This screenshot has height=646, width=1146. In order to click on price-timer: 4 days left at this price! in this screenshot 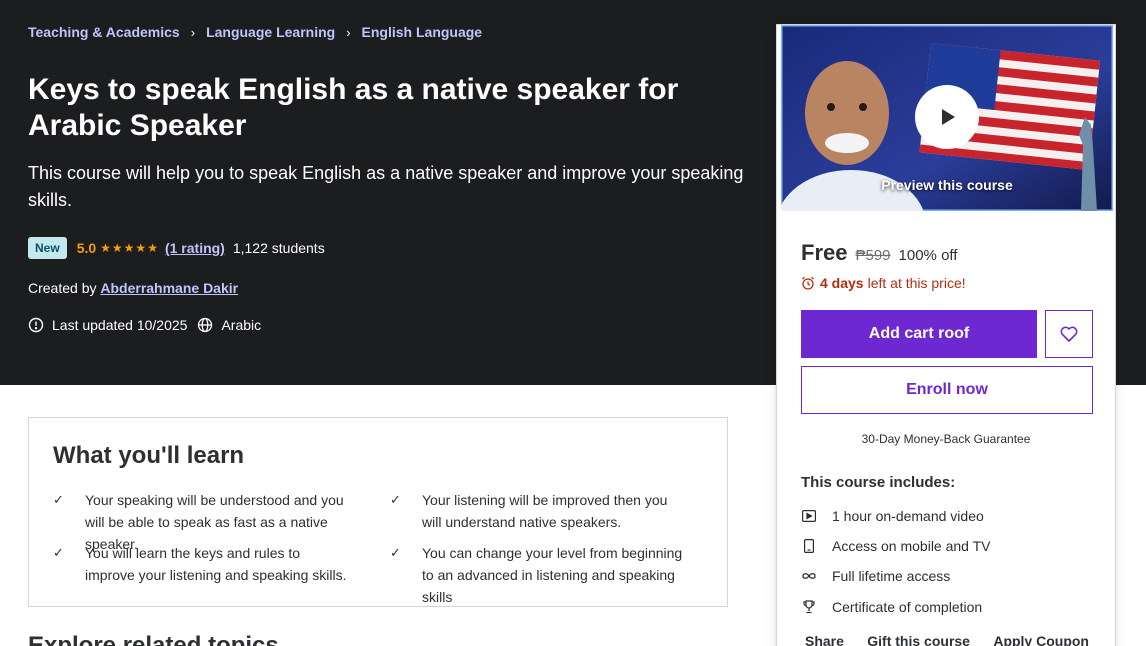, I will do `click(883, 283)`.